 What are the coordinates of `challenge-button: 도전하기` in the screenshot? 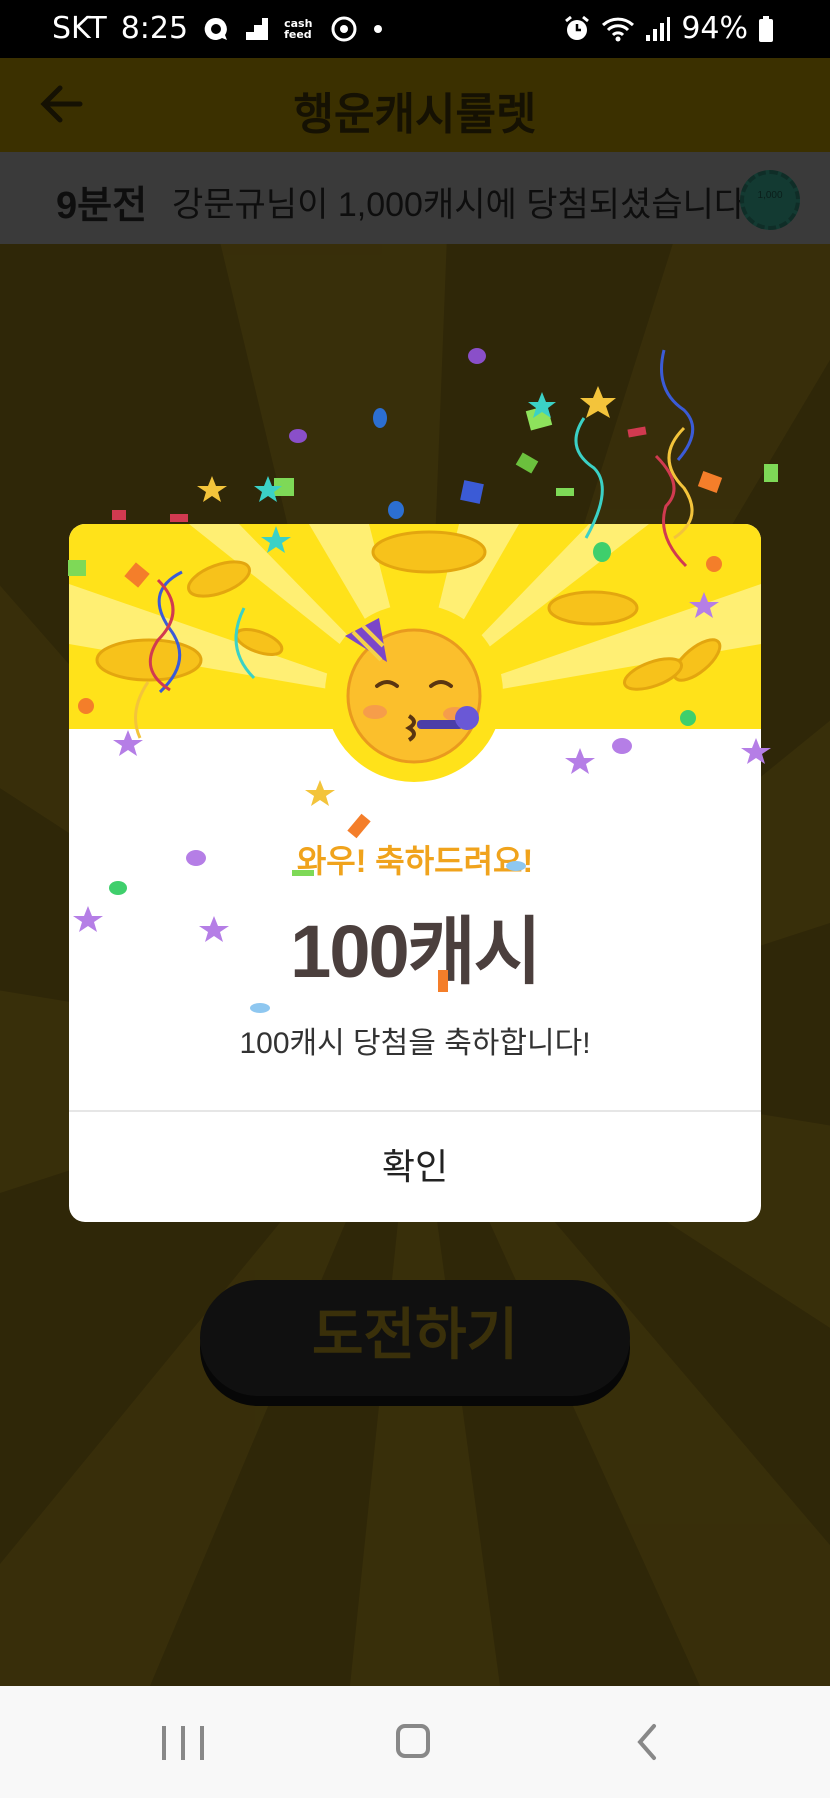 It's located at (415, 1338).